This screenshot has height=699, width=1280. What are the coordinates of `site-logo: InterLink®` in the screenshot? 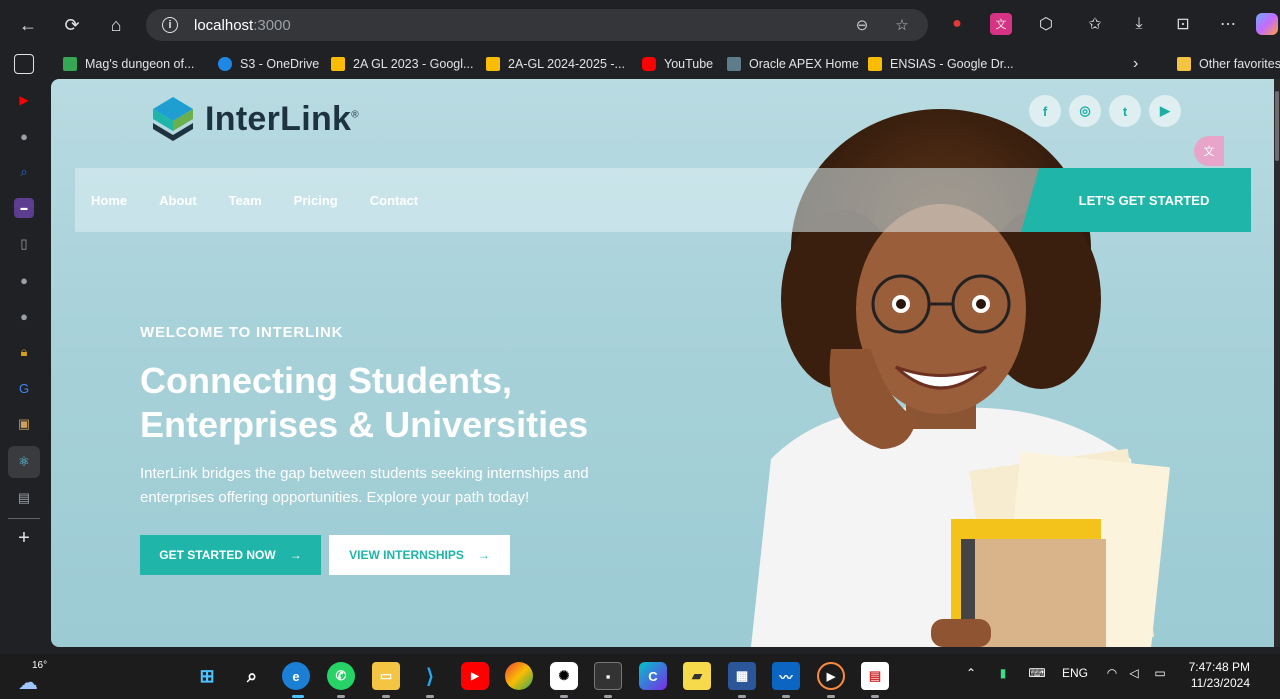 It's located at (255, 119).